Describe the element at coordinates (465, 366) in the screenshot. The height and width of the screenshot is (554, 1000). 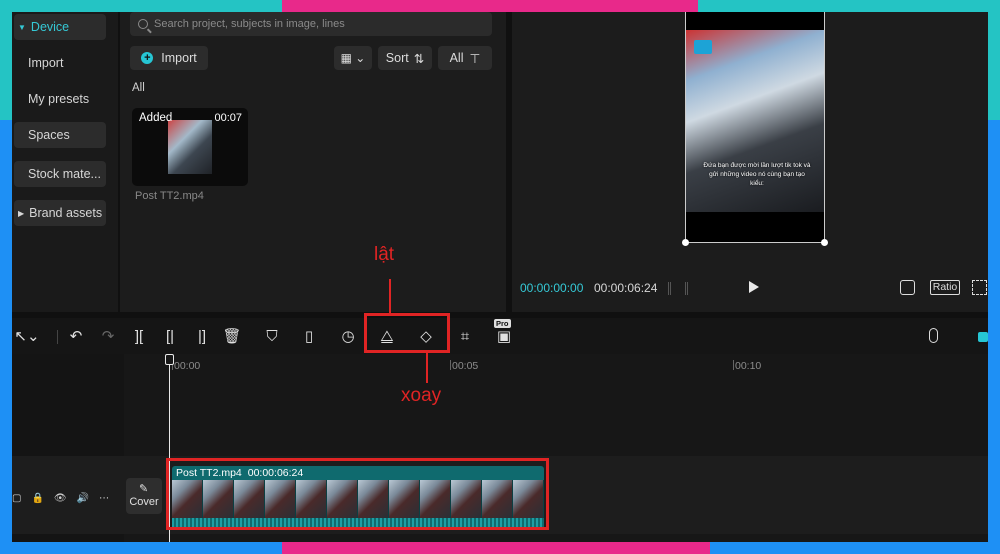
I see `ruler-label: 00:05` at that location.